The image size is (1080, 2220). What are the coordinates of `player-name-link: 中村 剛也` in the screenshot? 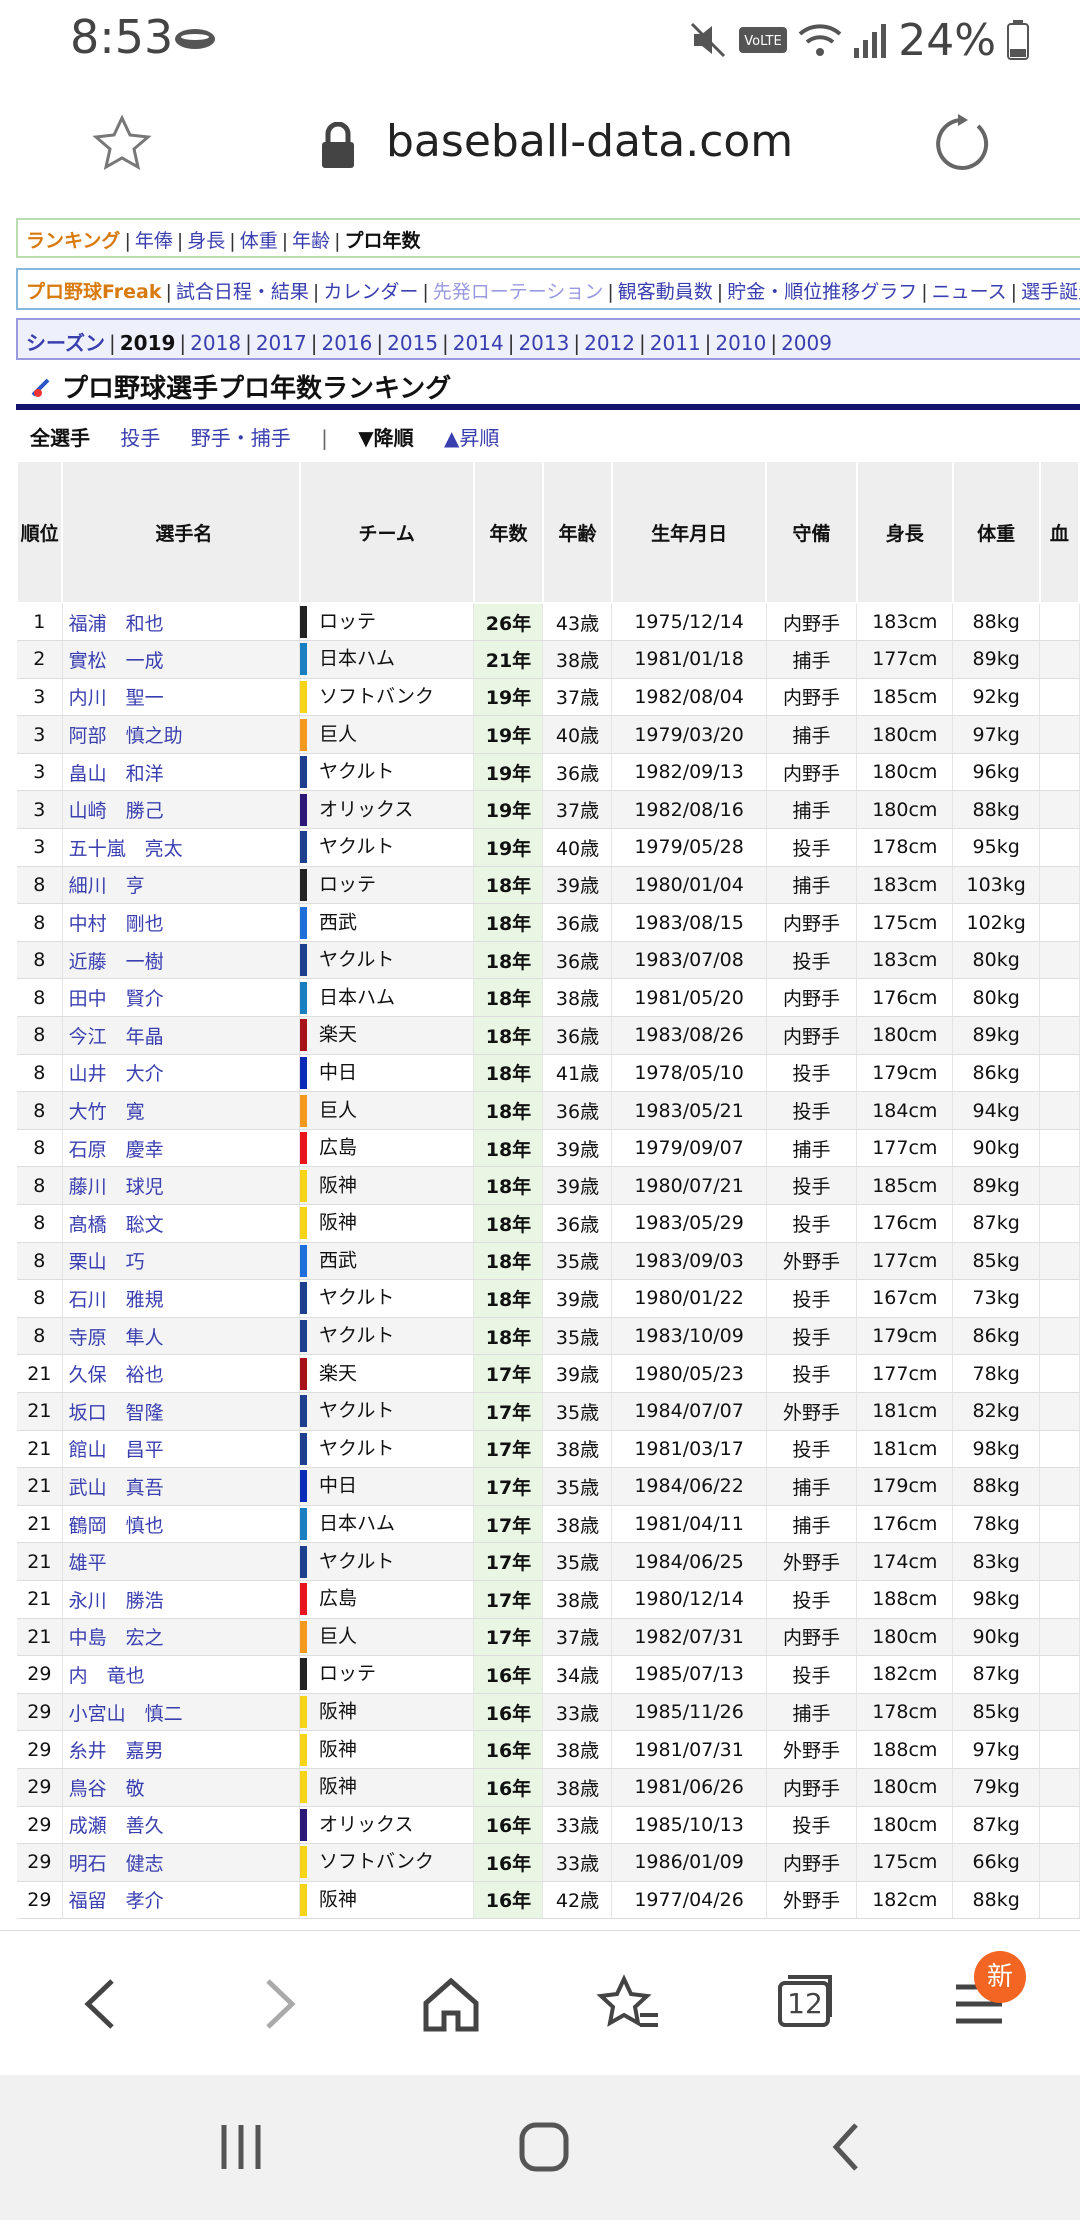 It's located at (181, 922).